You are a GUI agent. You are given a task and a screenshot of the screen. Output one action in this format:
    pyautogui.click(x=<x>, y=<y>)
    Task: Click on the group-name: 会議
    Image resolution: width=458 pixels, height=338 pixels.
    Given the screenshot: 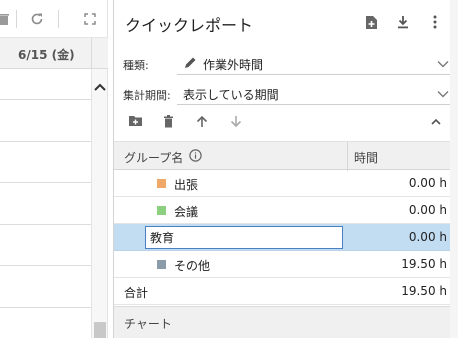 What is the action you would take?
    pyautogui.click(x=186, y=212)
    